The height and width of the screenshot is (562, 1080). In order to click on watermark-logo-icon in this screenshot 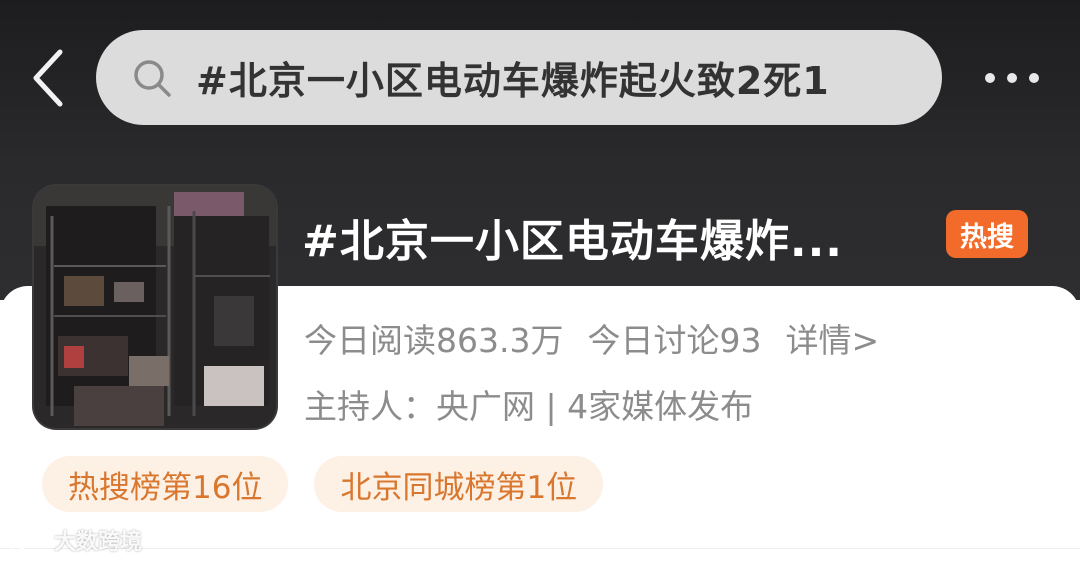, I will do `click(28, 540)`.